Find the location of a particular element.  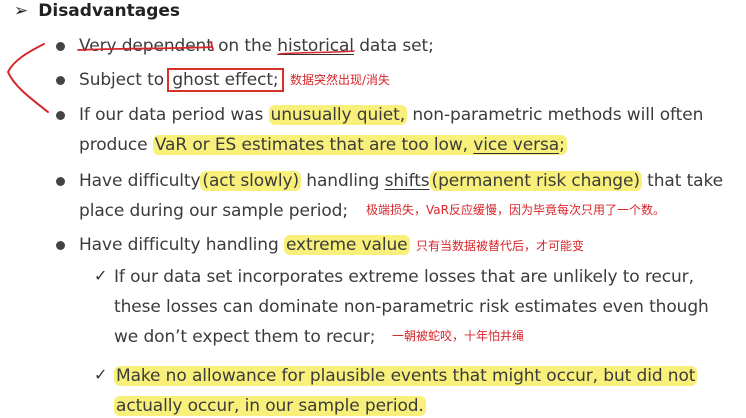

subitem-extreme-losses-line3: we don’t expect them to recur; is located at coordinates (245, 337).